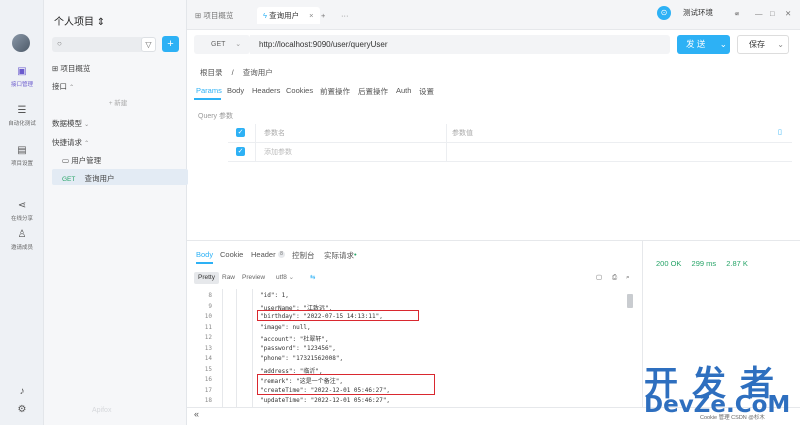  I want to click on rail-item-automation: ☰ 自动化测试, so click(22, 116).